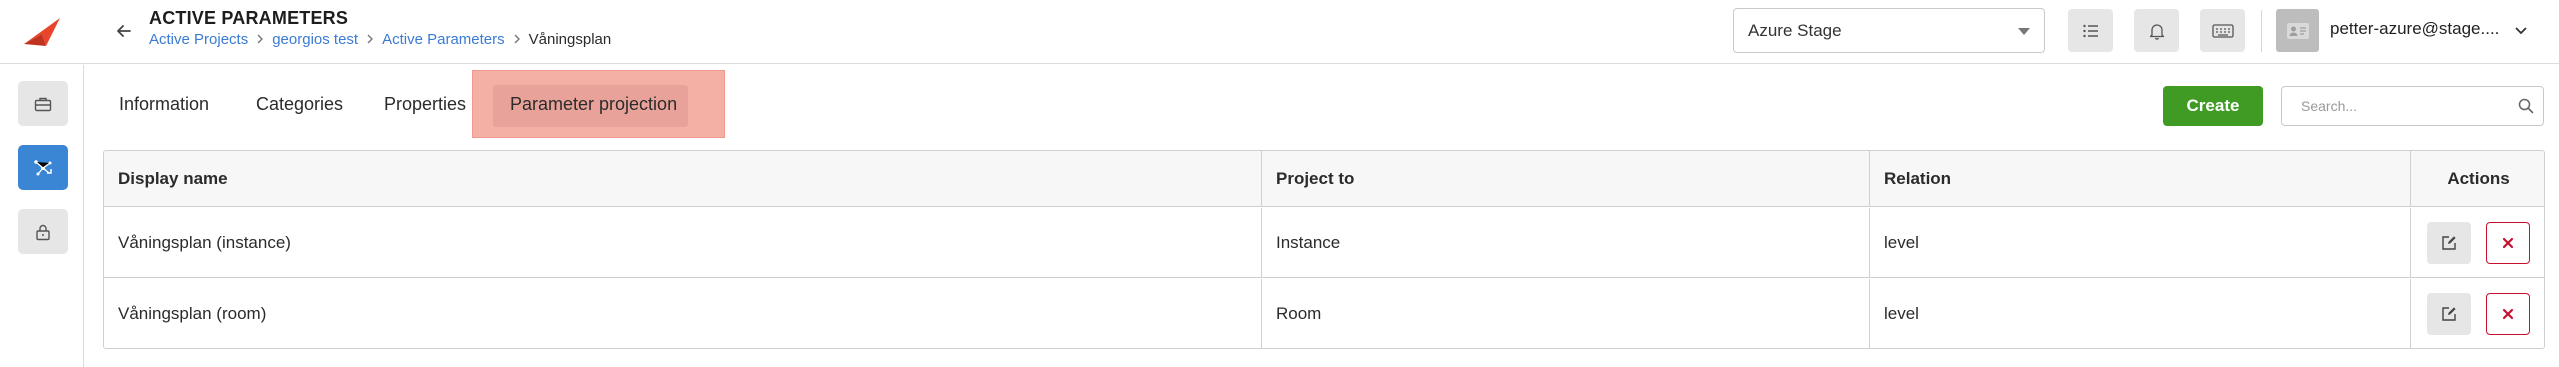 This screenshot has width=2559, height=367. I want to click on notifications-button, so click(2156, 30).